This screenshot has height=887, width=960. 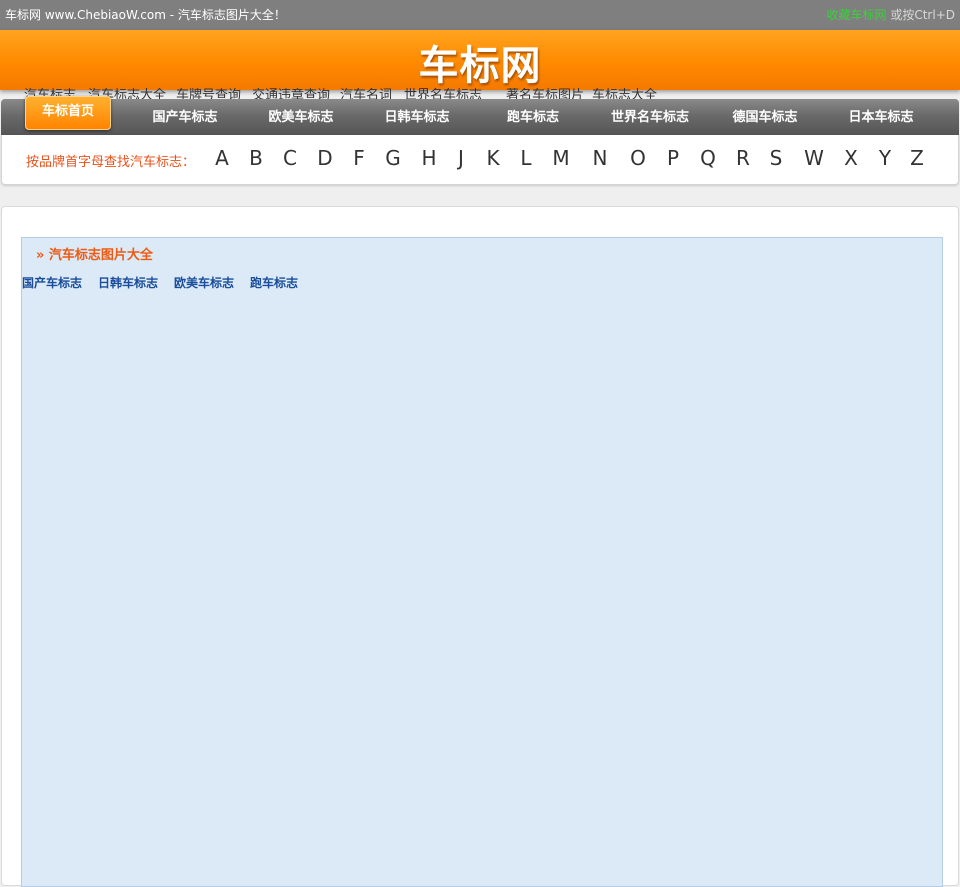 I want to click on add-favorite-link: 收藏车标网, so click(x=857, y=15).